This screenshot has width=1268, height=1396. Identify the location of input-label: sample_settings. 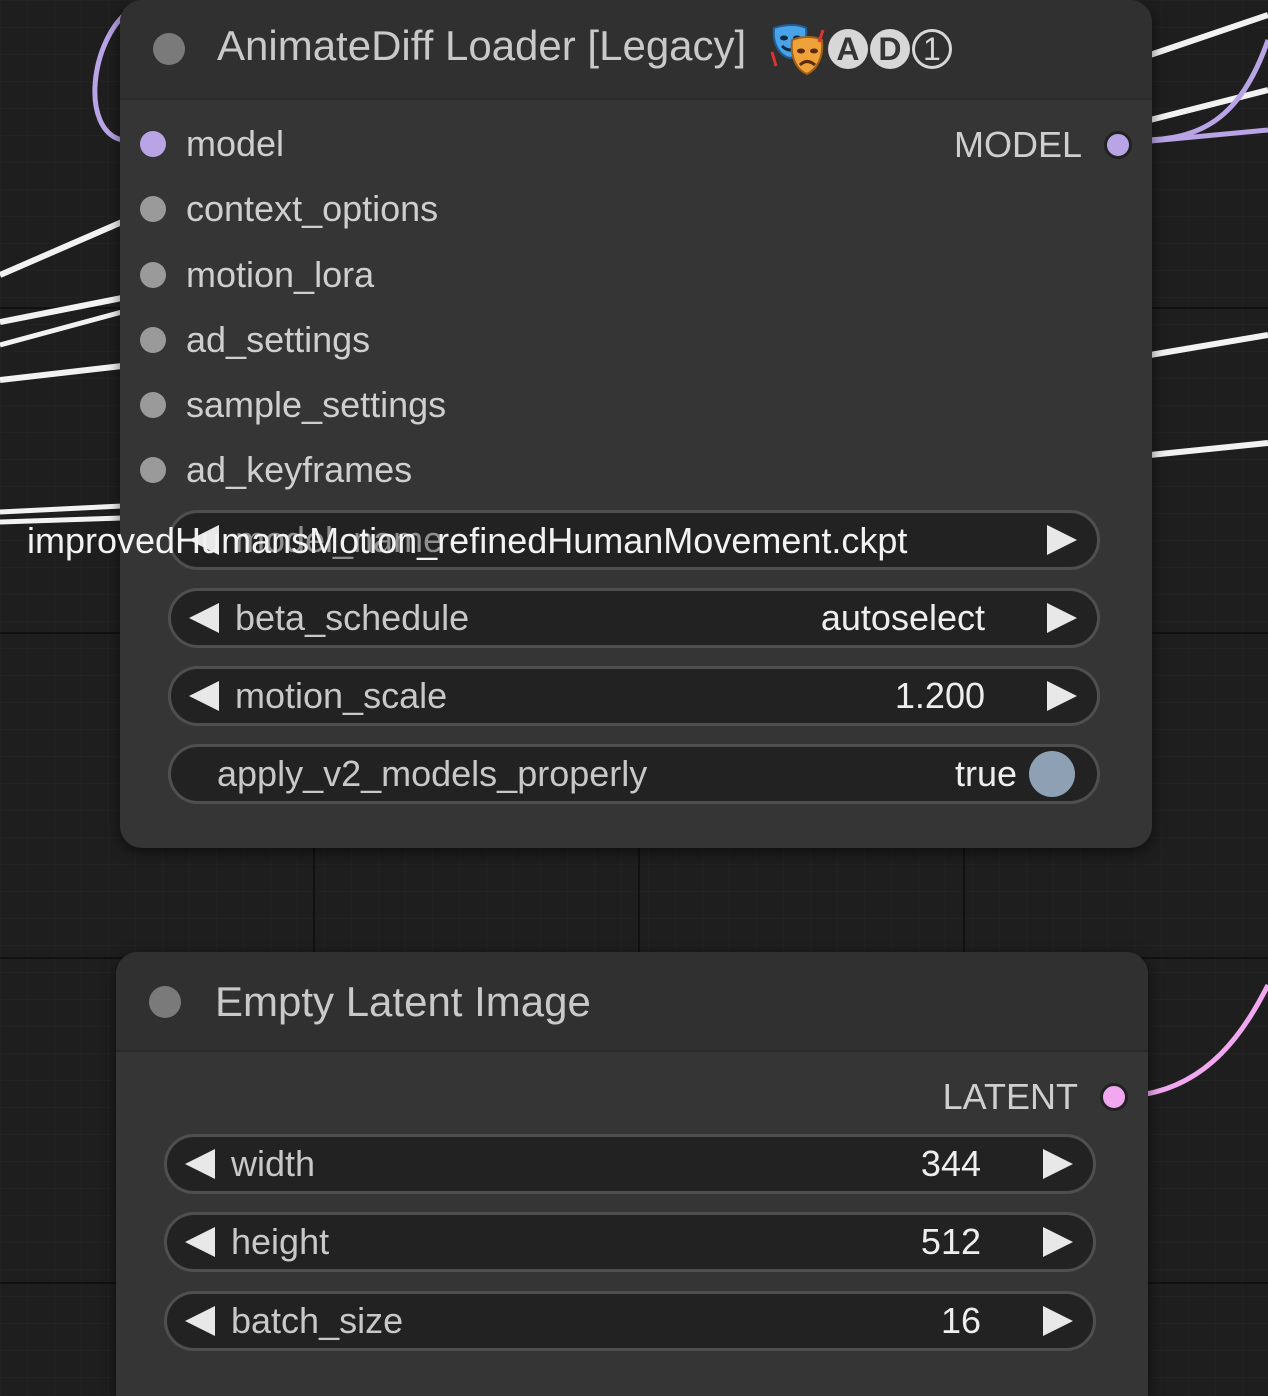
(316, 404).